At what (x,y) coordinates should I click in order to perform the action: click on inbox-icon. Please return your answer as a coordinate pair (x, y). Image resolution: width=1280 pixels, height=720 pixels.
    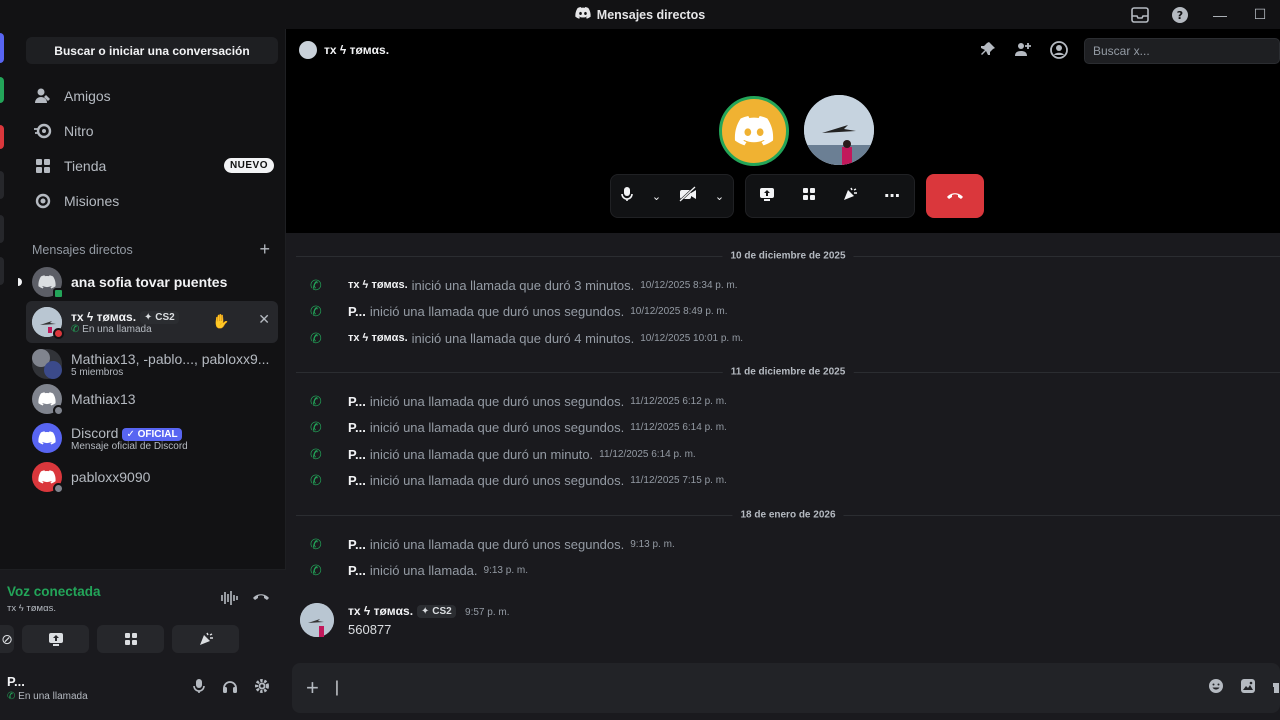
    Looking at the image, I should click on (1140, 14).